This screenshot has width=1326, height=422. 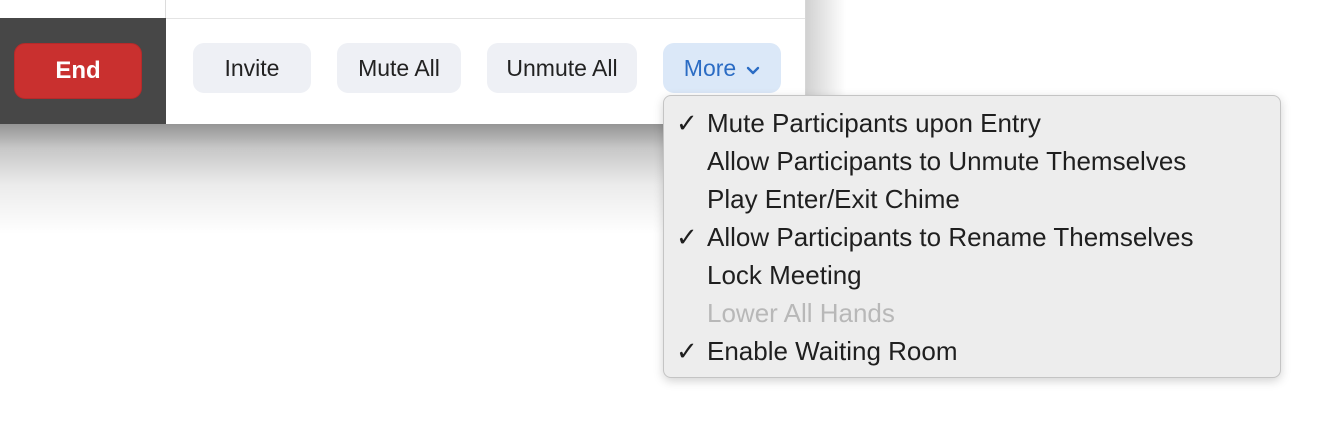 What do you see at coordinates (784, 275) in the screenshot?
I see `menu-item-label: Lock Meeting` at bounding box center [784, 275].